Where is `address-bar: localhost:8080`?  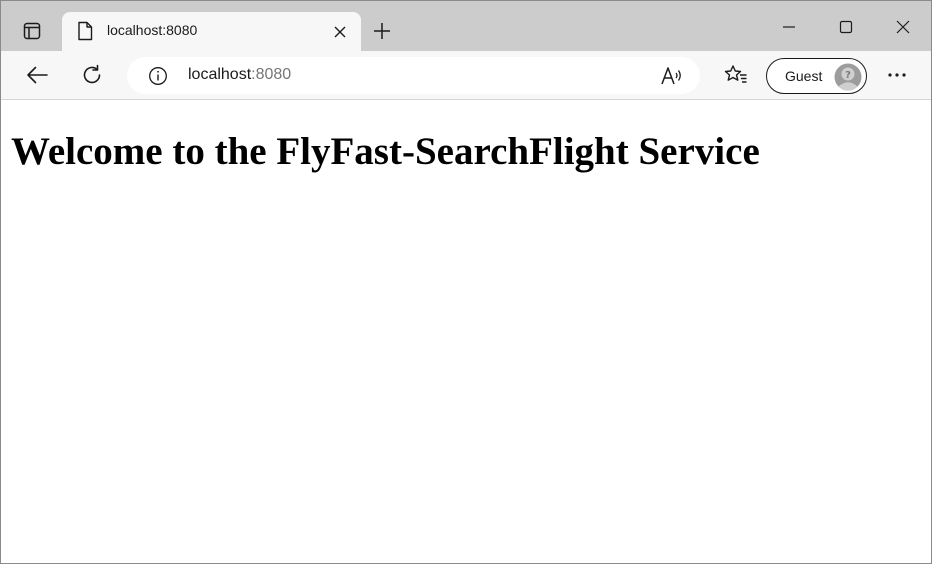
address-bar: localhost:8080 is located at coordinates (413, 75).